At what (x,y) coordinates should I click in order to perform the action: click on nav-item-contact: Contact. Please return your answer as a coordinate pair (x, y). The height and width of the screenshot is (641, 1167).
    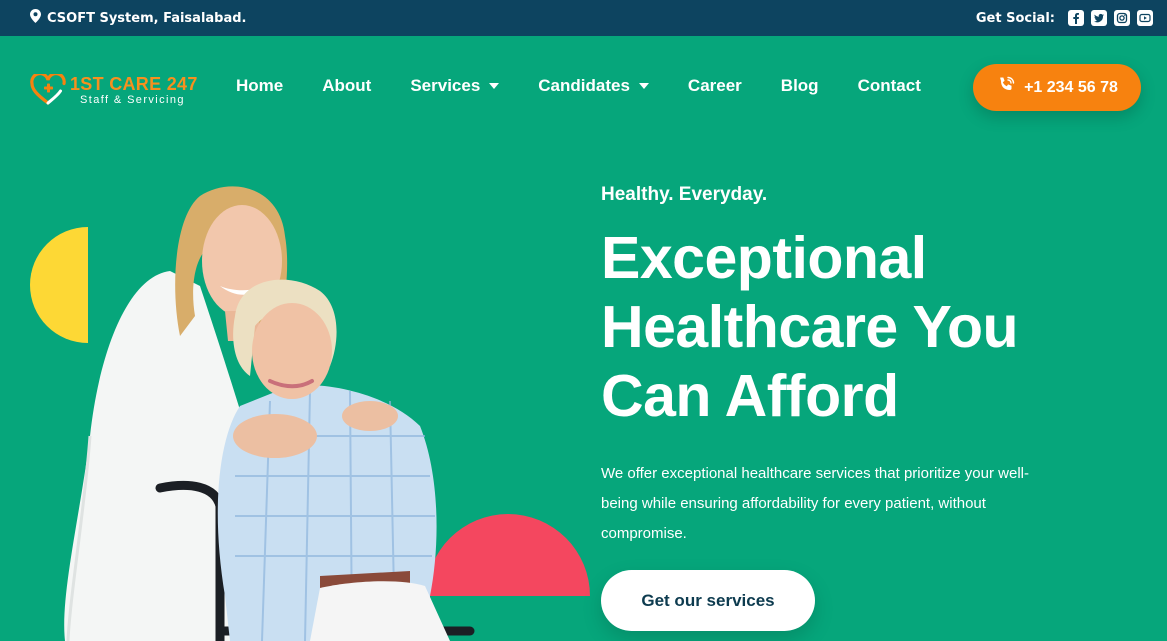
    Looking at the image, I should click on (889, 86).